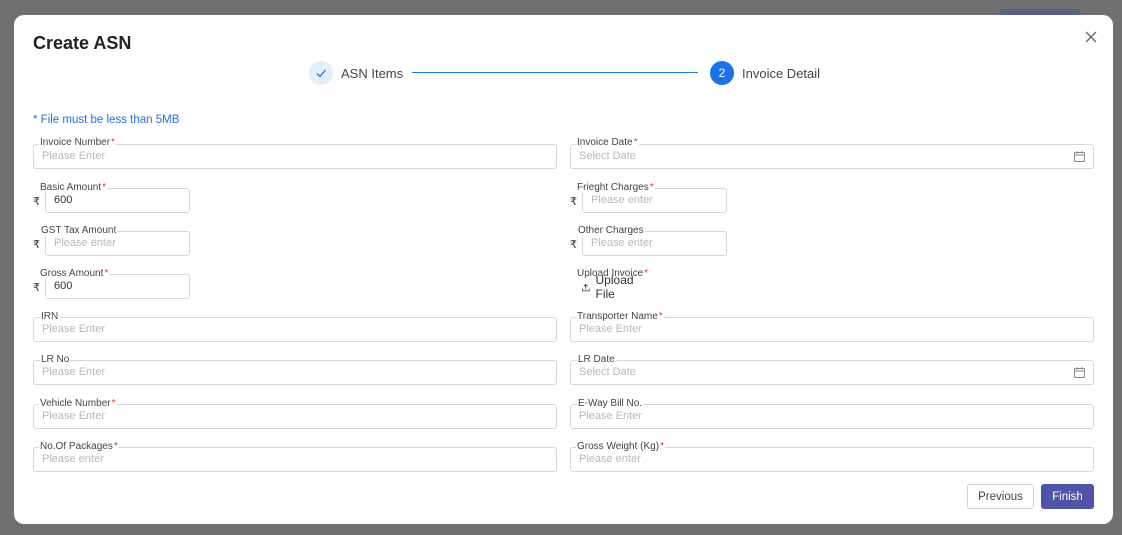  I want to click on previous-button: Previous, so click(1000, 496).